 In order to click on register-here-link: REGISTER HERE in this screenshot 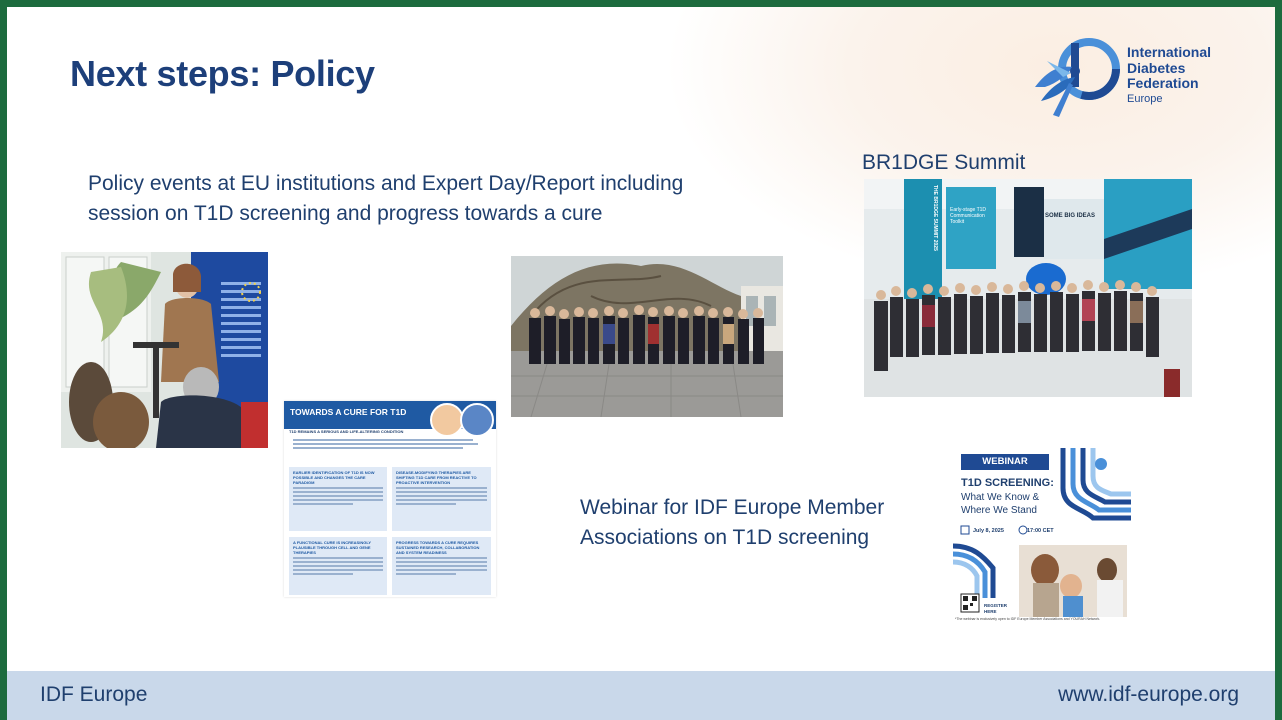, I will do `click(995, 609)`.